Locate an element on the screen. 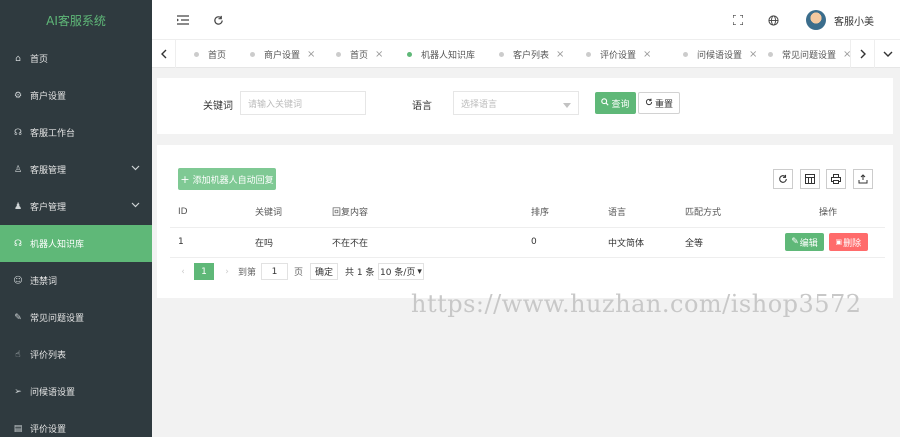 This screenshot has width=900, height=437. prev-page-icon: ‹ is located at coordinates (183, 271).